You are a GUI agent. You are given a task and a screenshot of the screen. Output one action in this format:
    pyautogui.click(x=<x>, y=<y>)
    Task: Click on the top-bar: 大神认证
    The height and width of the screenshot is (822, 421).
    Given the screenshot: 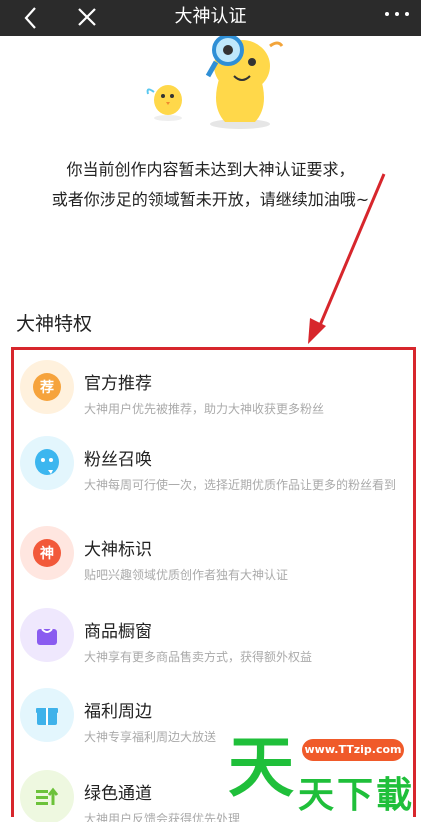 What is the action you would take?
    pyautogui.click(x=210, y=18)
    